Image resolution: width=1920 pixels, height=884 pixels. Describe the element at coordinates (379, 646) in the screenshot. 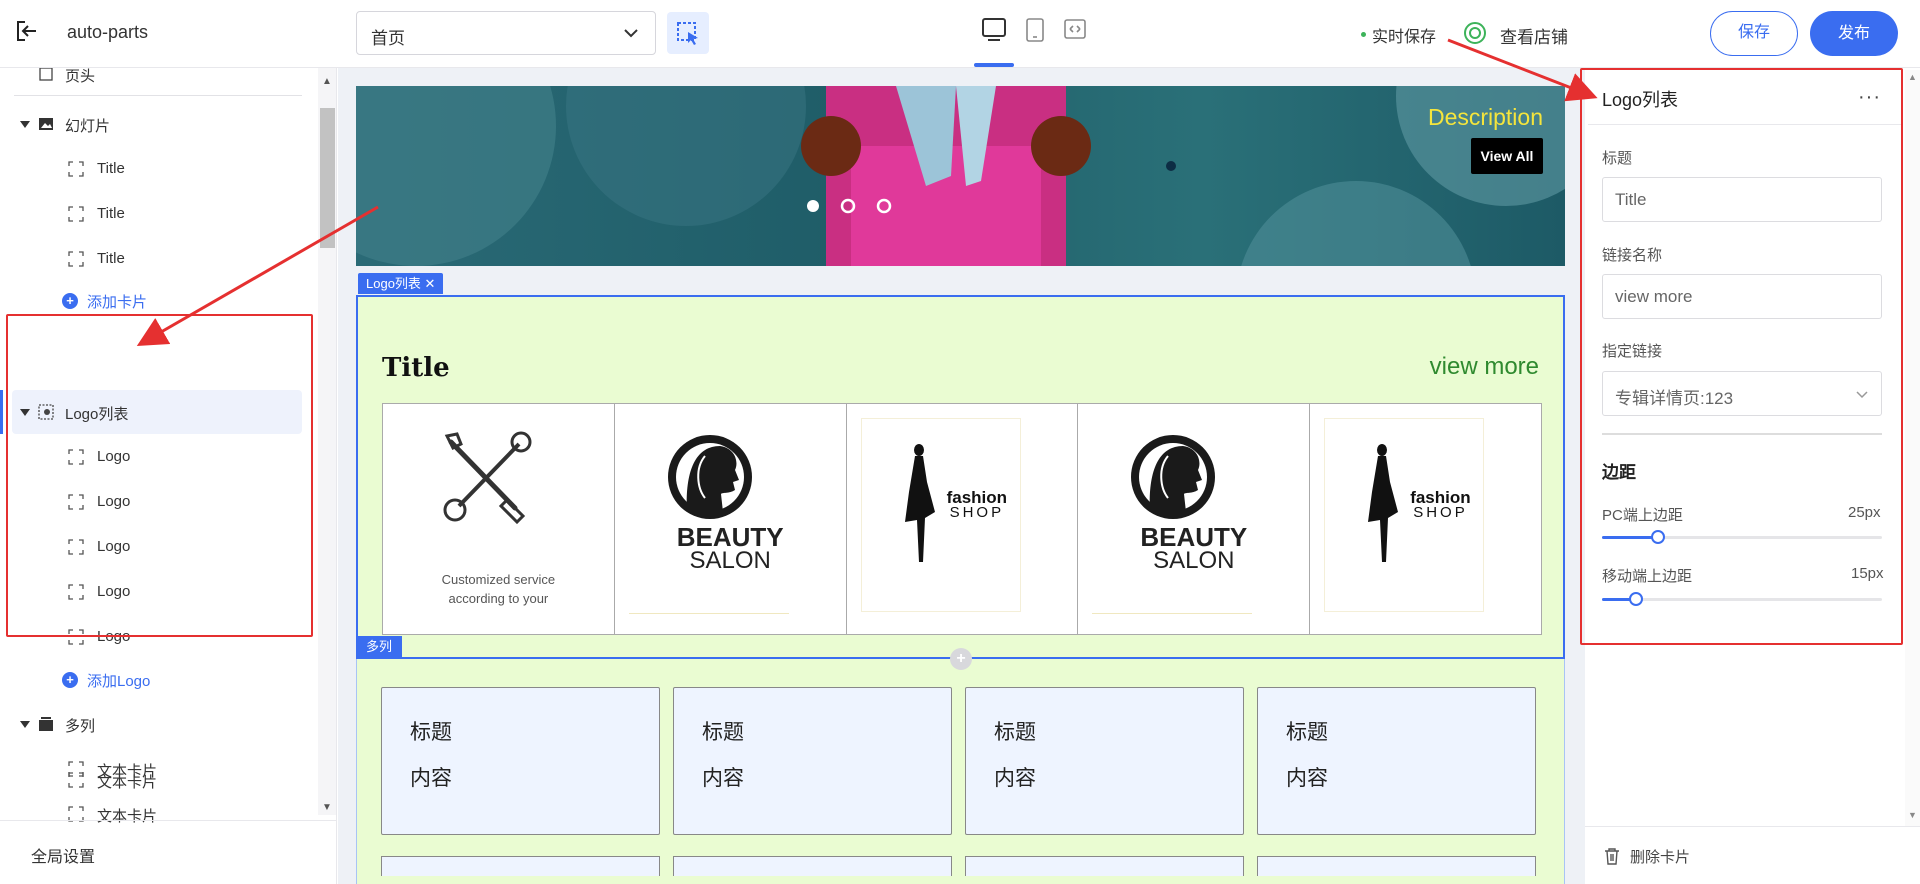

I see `multi-column-tag: 多列` at that location.